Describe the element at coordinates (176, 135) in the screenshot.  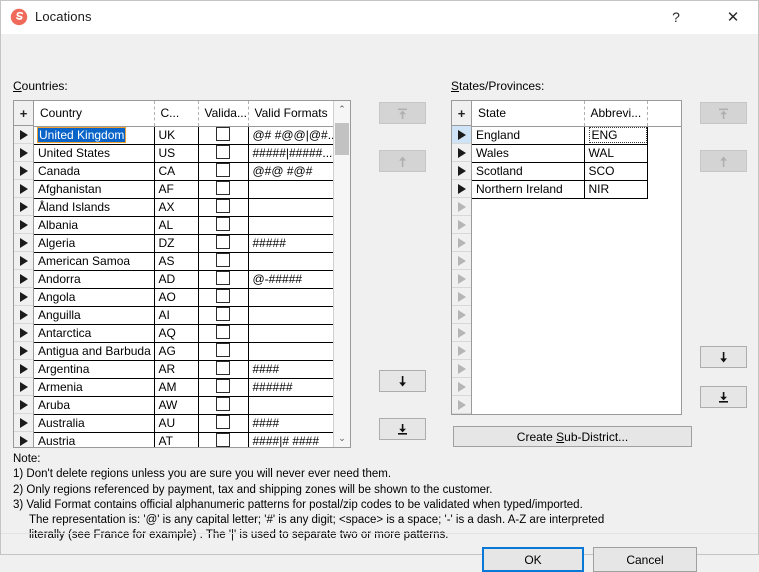
I see `cell-code: UK` at that location.